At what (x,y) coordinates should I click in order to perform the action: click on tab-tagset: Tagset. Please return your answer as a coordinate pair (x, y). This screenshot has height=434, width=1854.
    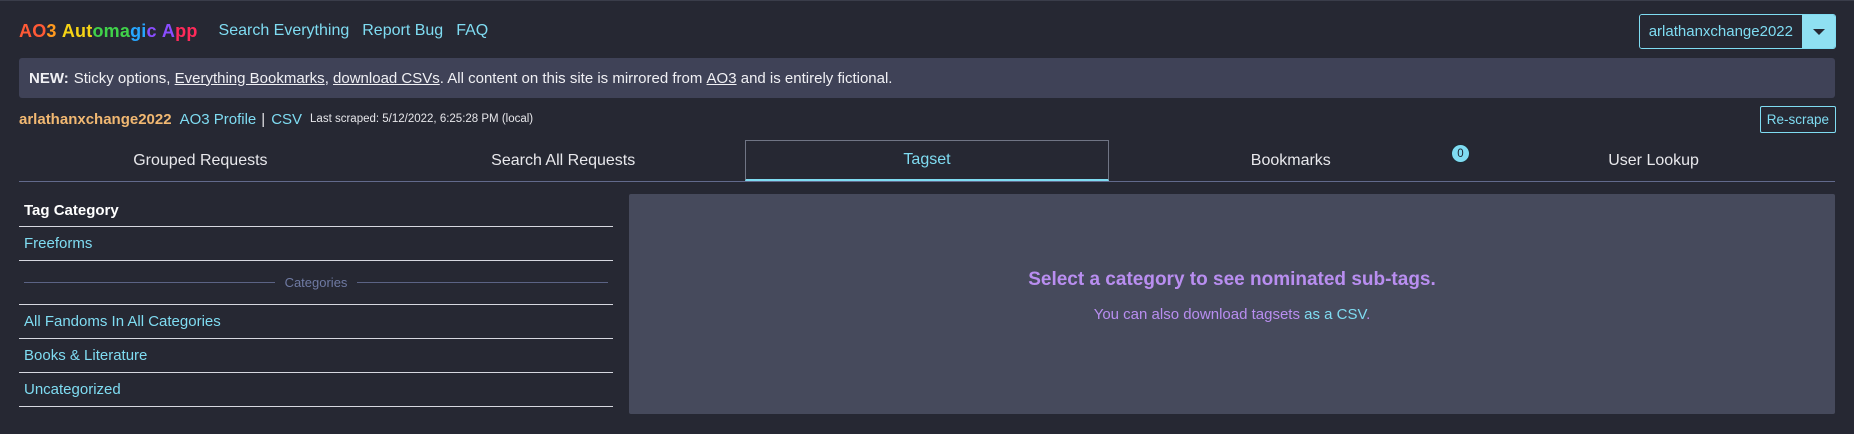
    Looking at the image, I should click on (927, 160).